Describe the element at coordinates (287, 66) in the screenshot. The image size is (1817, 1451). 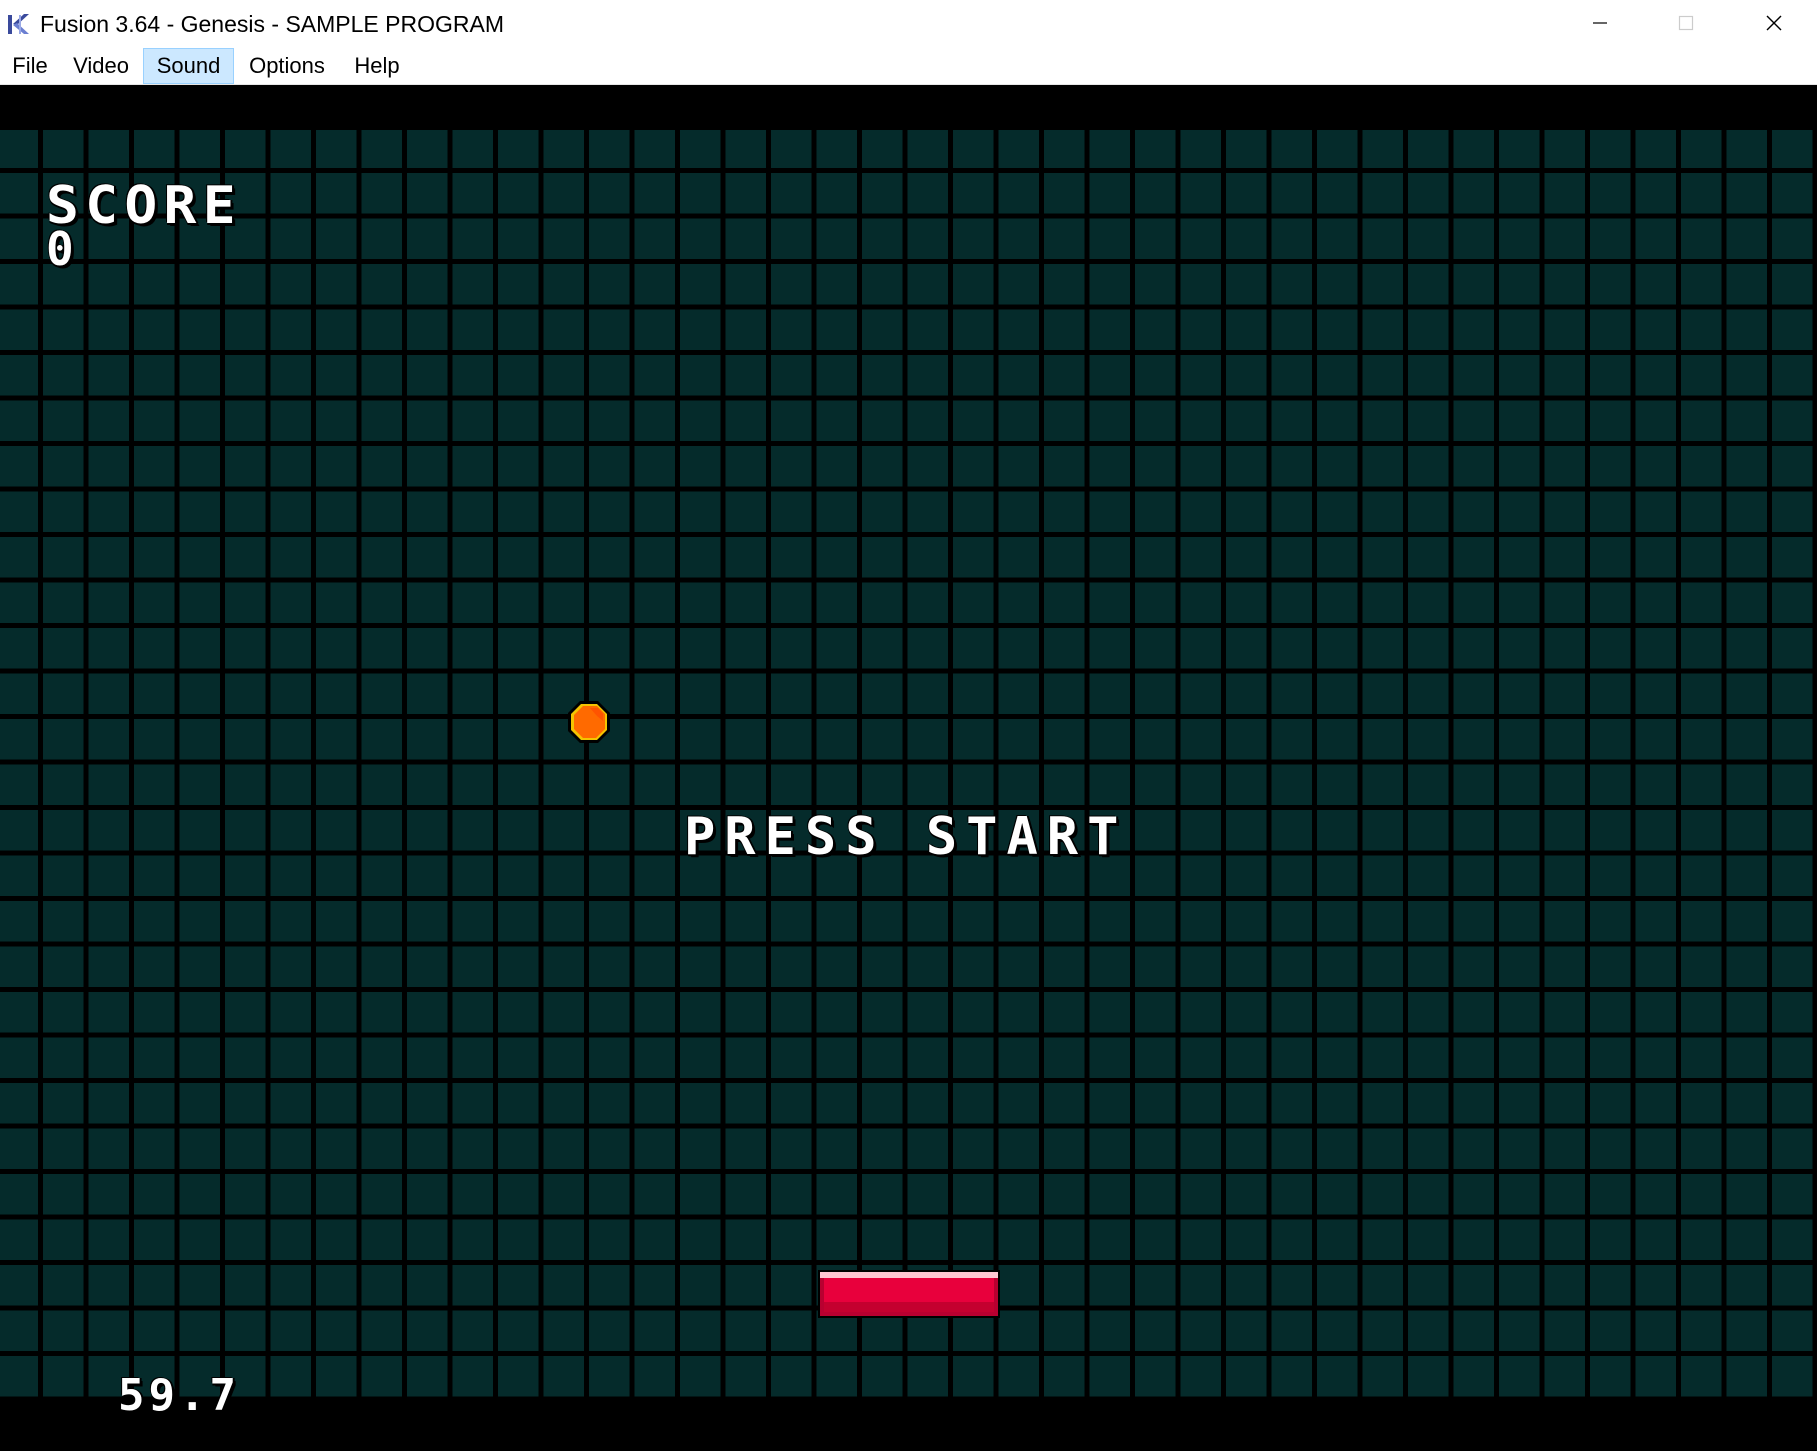
I see `menu-options: Options` at that location.